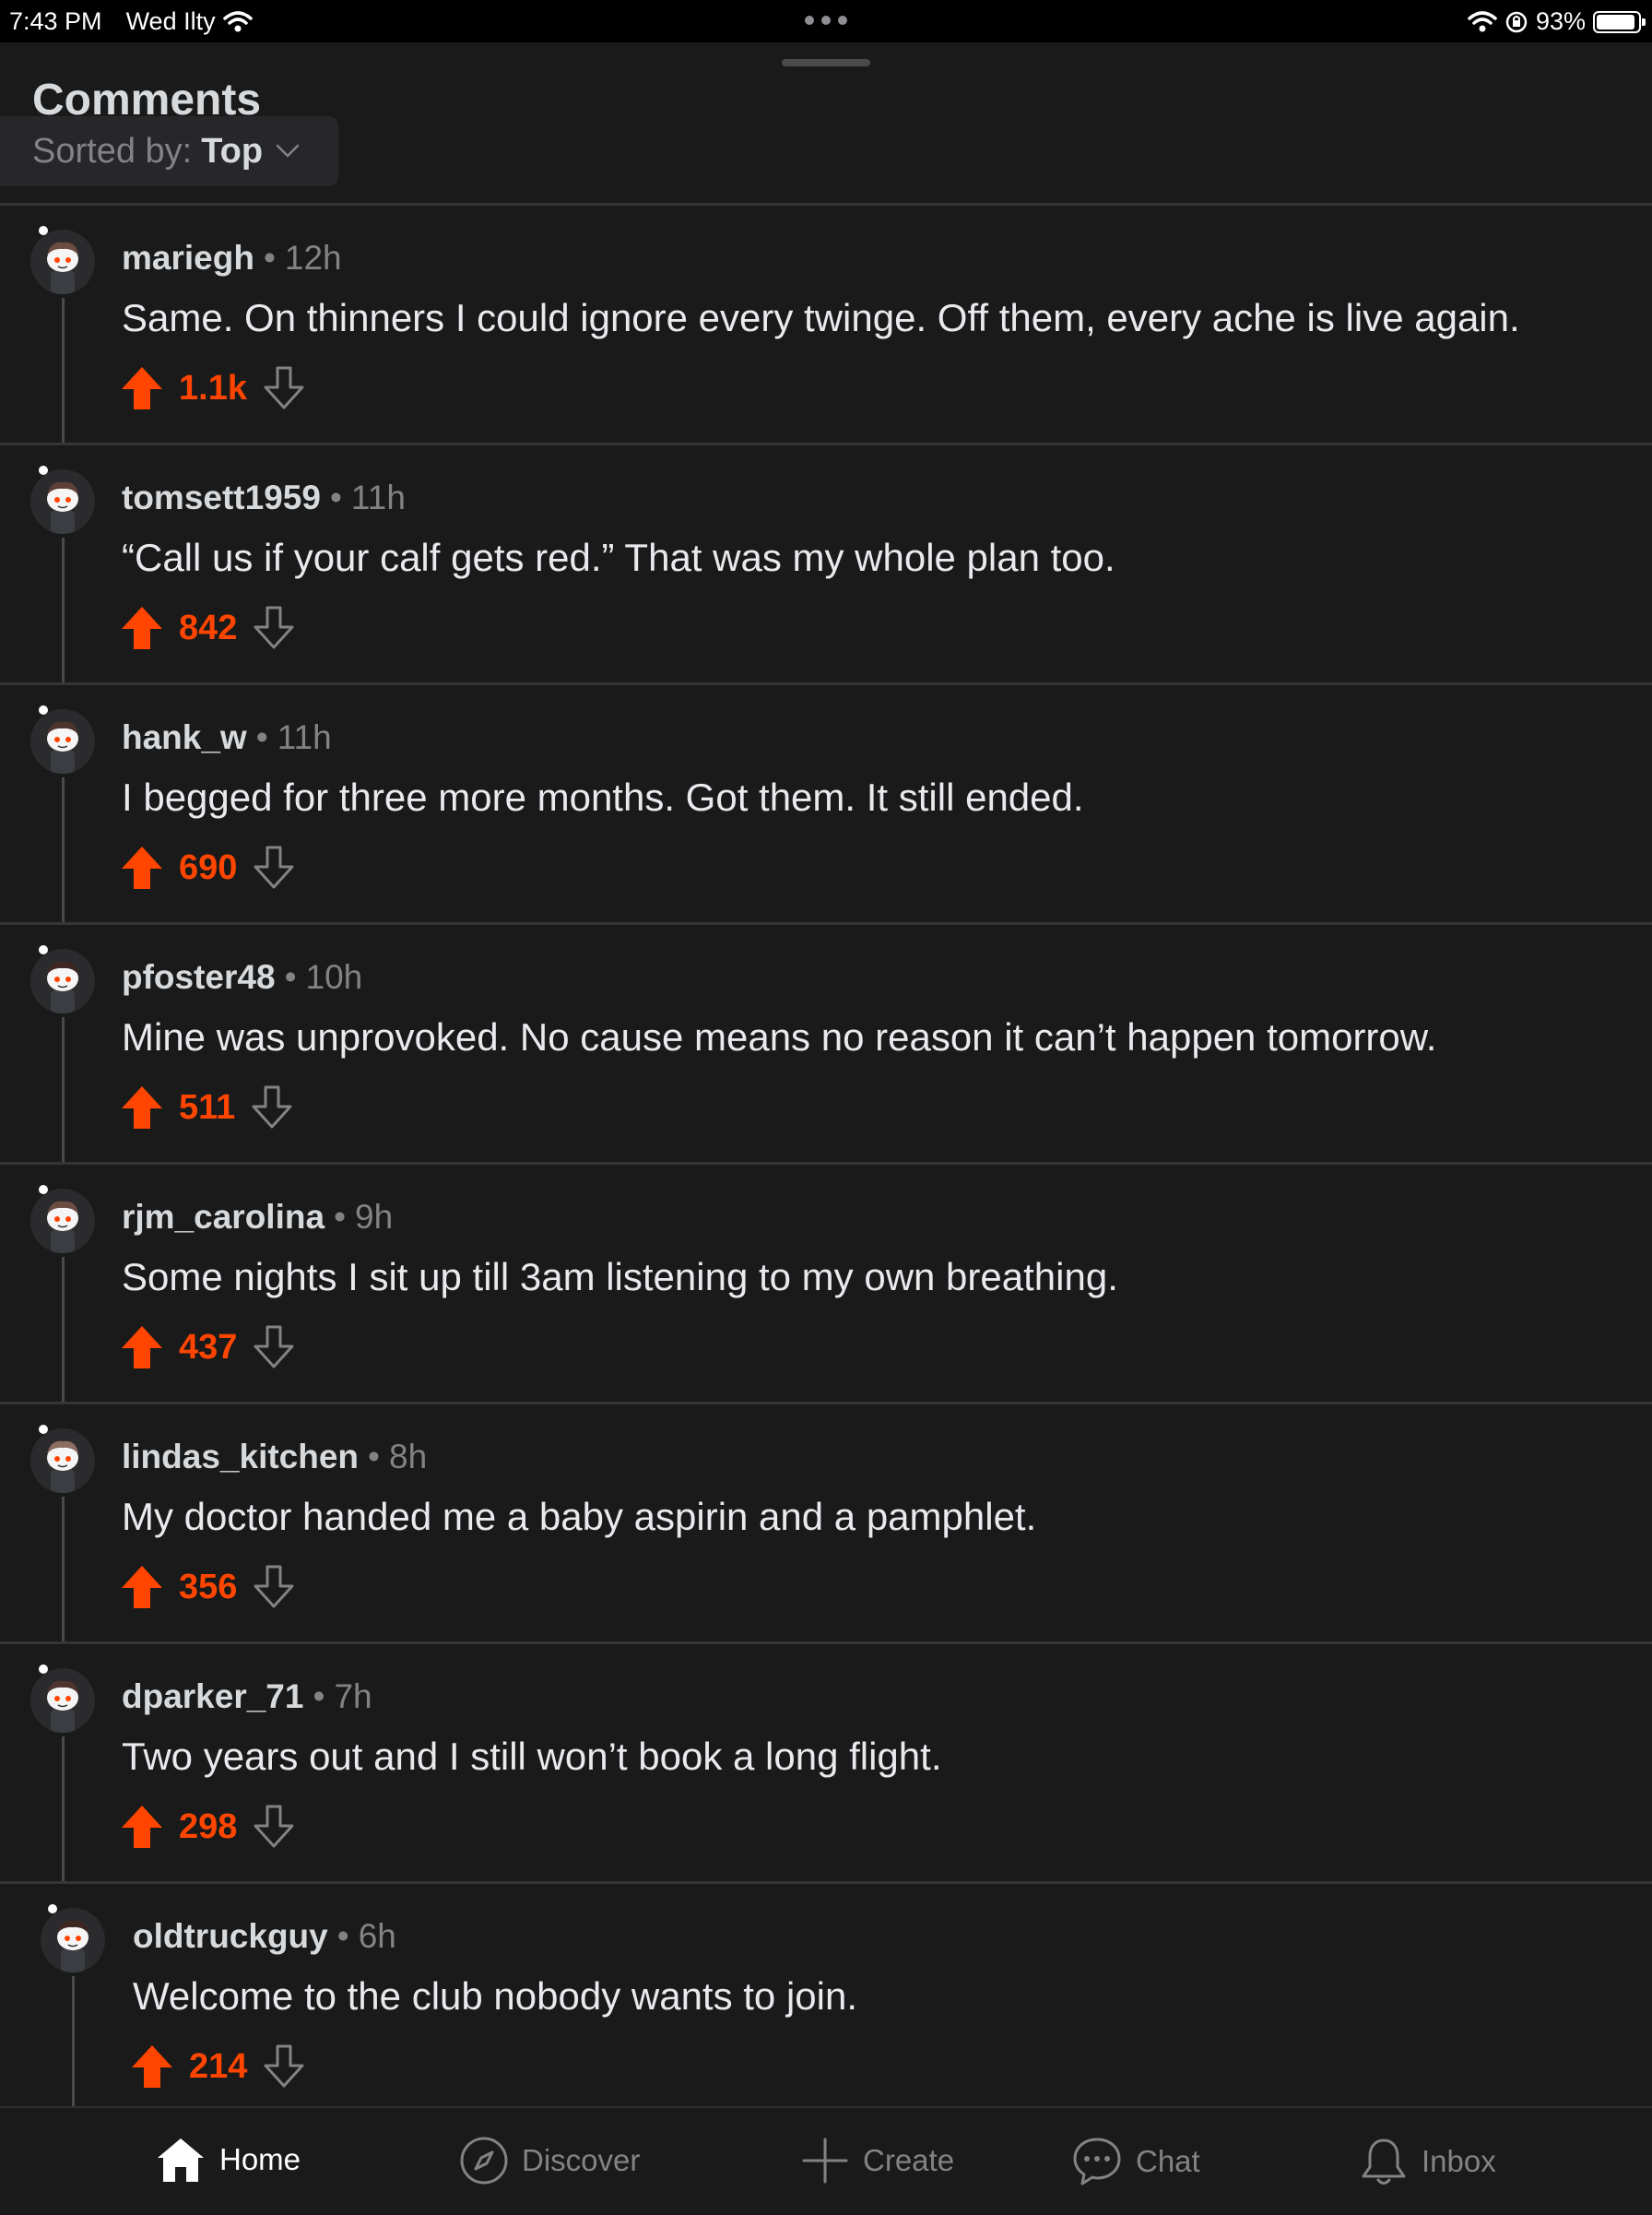 The image size is (1652, 2215). I want to click on comment-meta: lindas_kitchen • 8h, so click(274, 1457).